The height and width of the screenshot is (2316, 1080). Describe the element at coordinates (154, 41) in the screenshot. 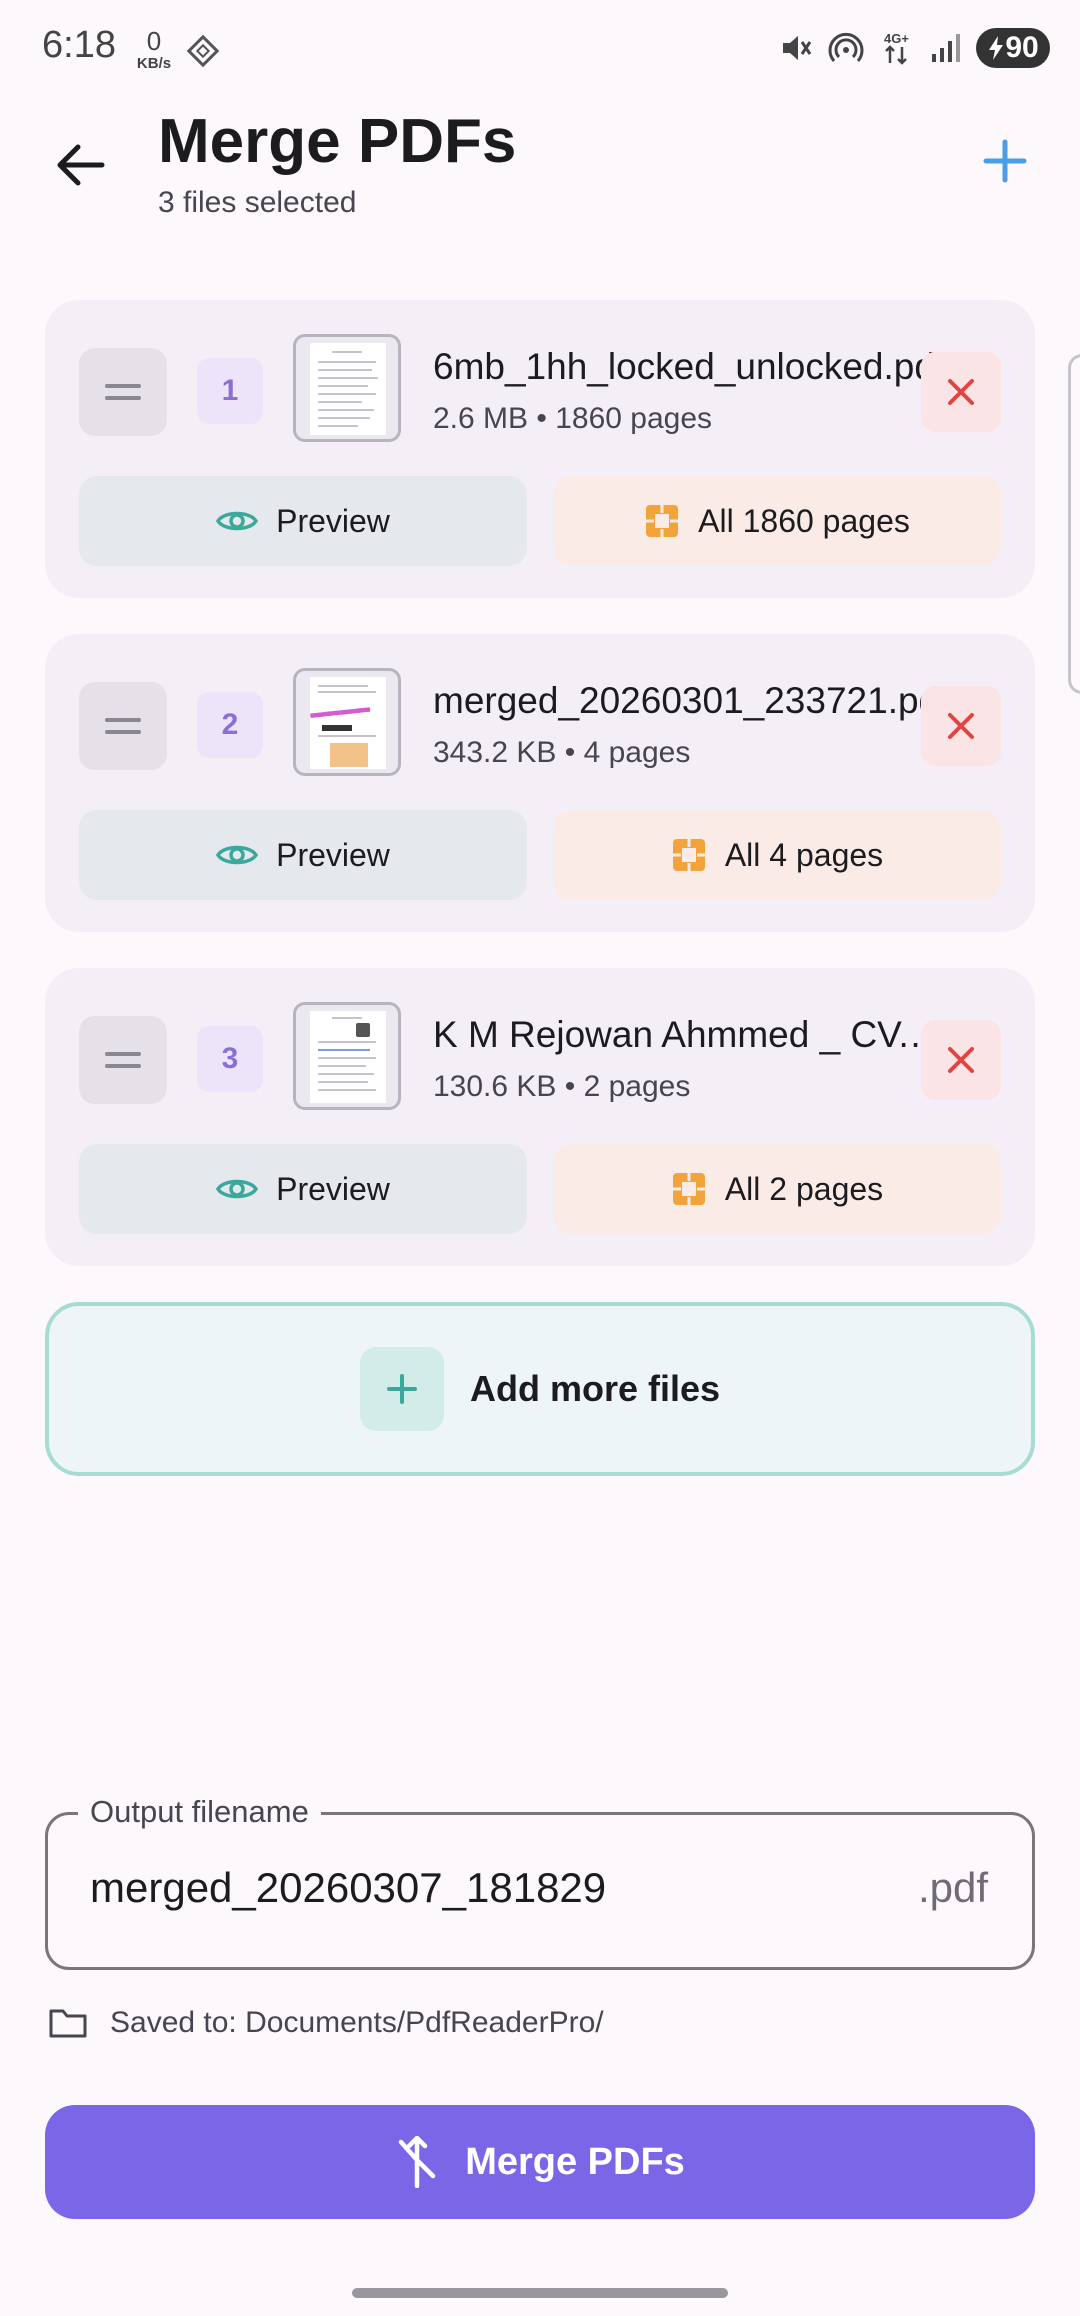

I see `network-speed-value: 0` at that location.